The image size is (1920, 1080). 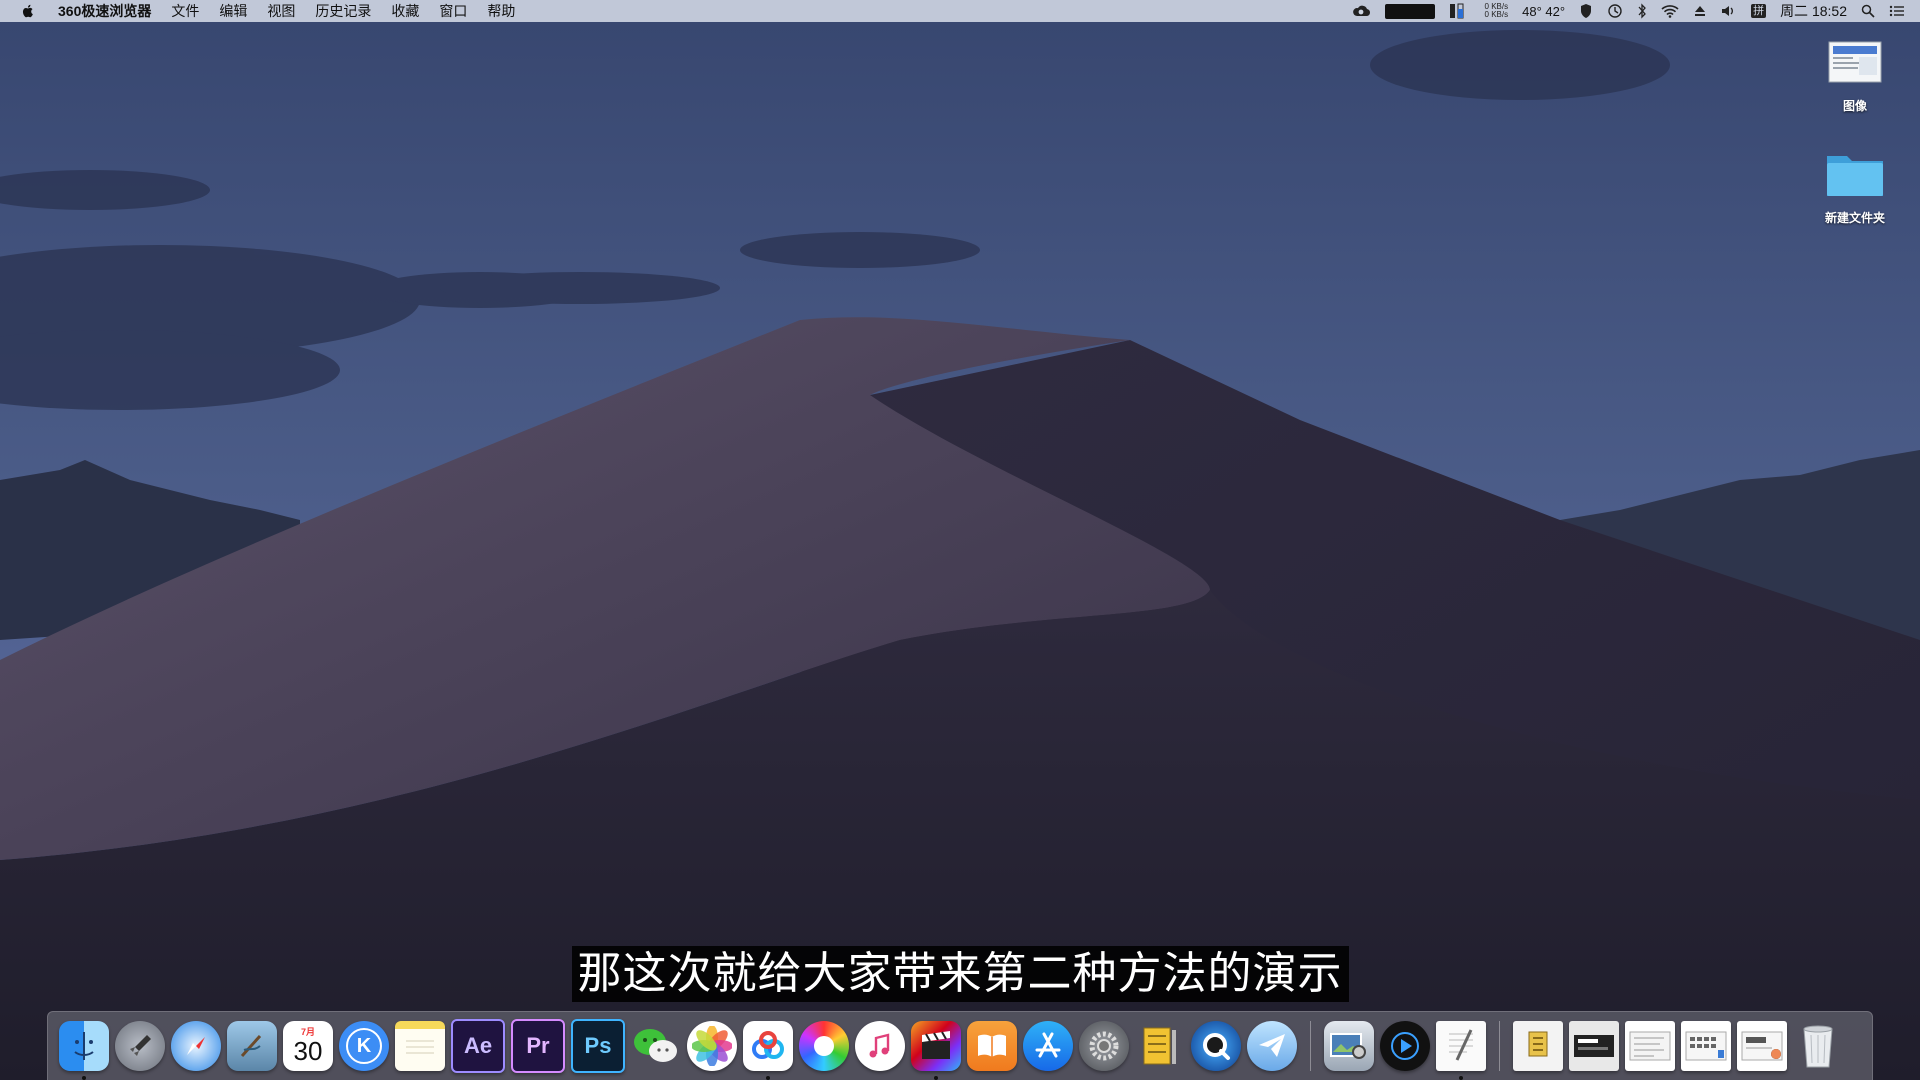 I want to click on ae-label: Ae, so click(x=478, y=1045).